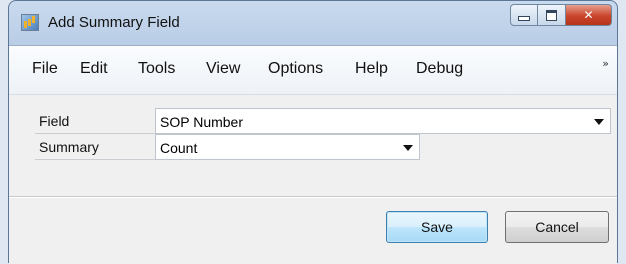  I want to click on field-value: SOP Number, so click(201, 122).